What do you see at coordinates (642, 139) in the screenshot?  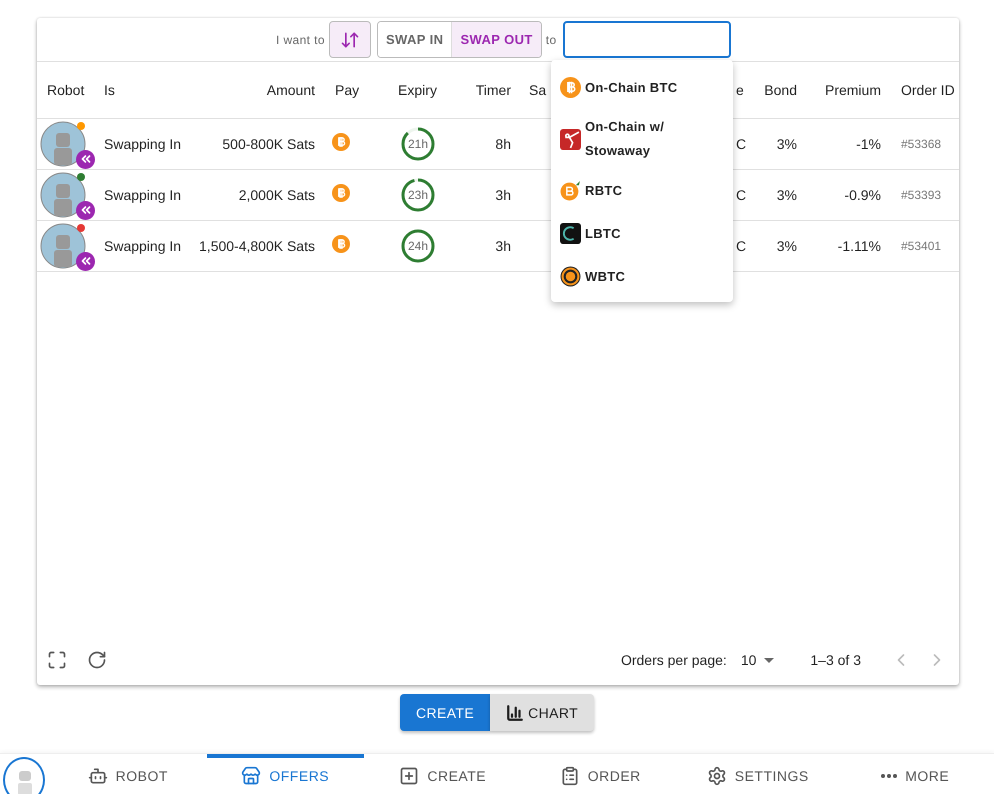 I see `currency-option: On-Chain w/ Stowaway` at bounding box center [642, 139].